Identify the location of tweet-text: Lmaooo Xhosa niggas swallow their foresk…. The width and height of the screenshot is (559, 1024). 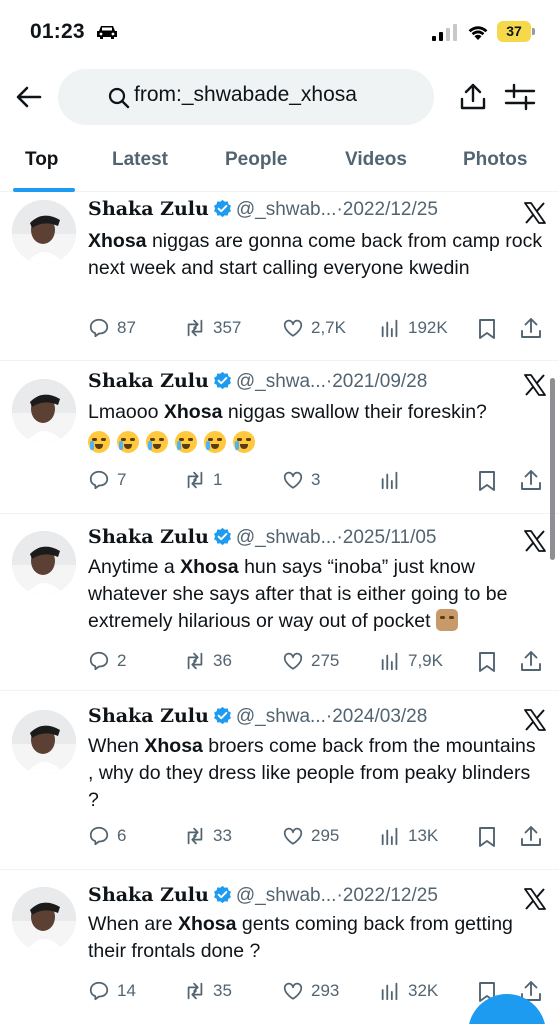
(317, 428).